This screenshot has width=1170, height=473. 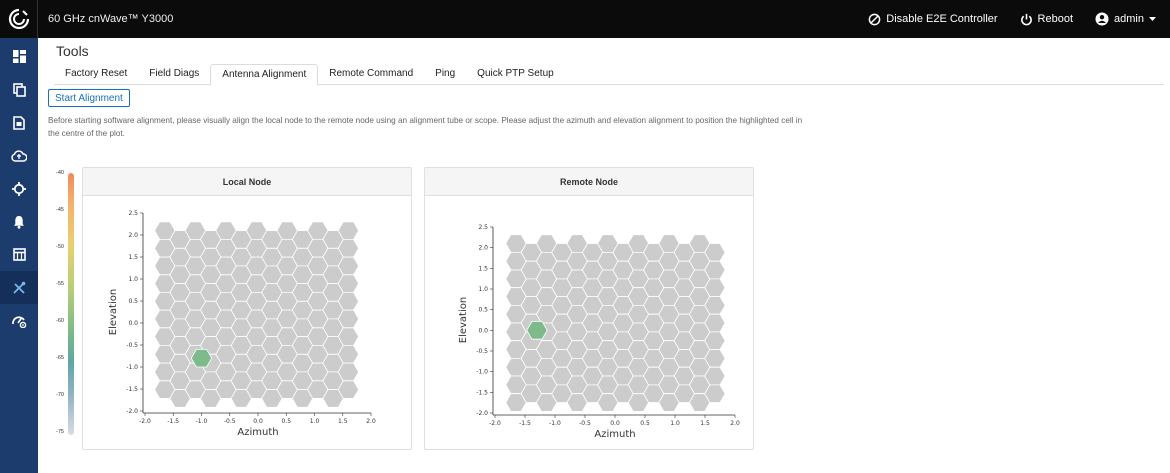 What do you see at coordinates (60, 173) in the screenshot?
I see `legend-tick: -40` at bounding box center [60, 173].